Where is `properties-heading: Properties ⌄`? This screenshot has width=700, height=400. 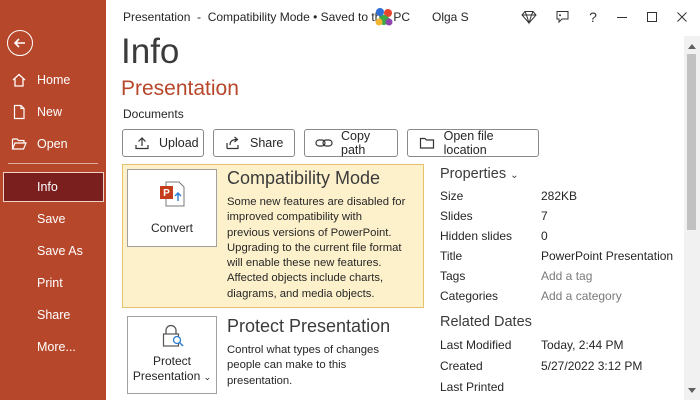
properties-heading: Properties ⌄ is located at coordinates (479, 174).